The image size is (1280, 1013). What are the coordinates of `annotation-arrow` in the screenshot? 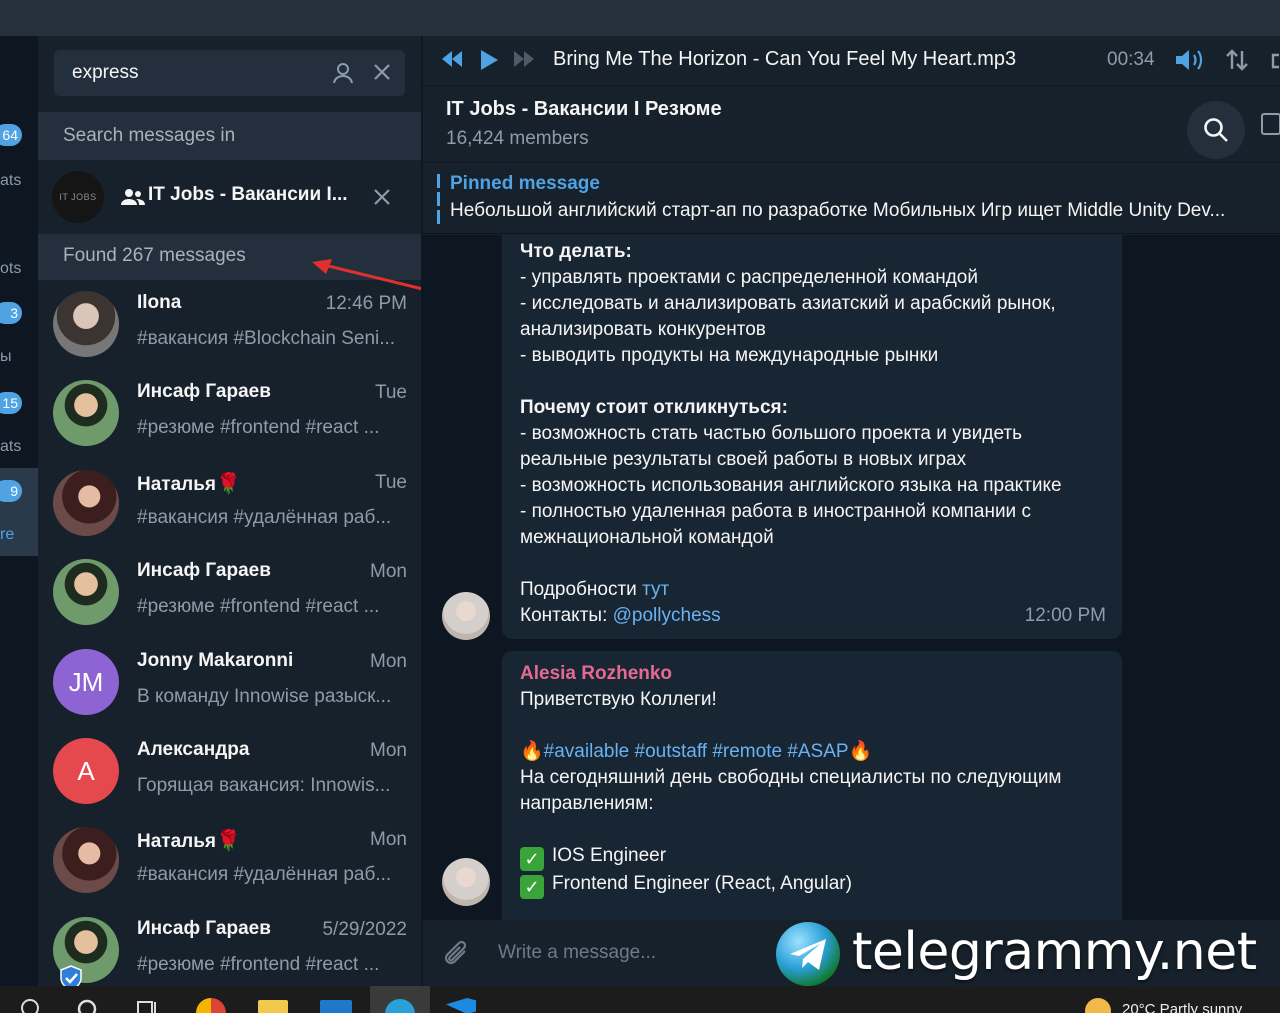 It's located at (374, 276).